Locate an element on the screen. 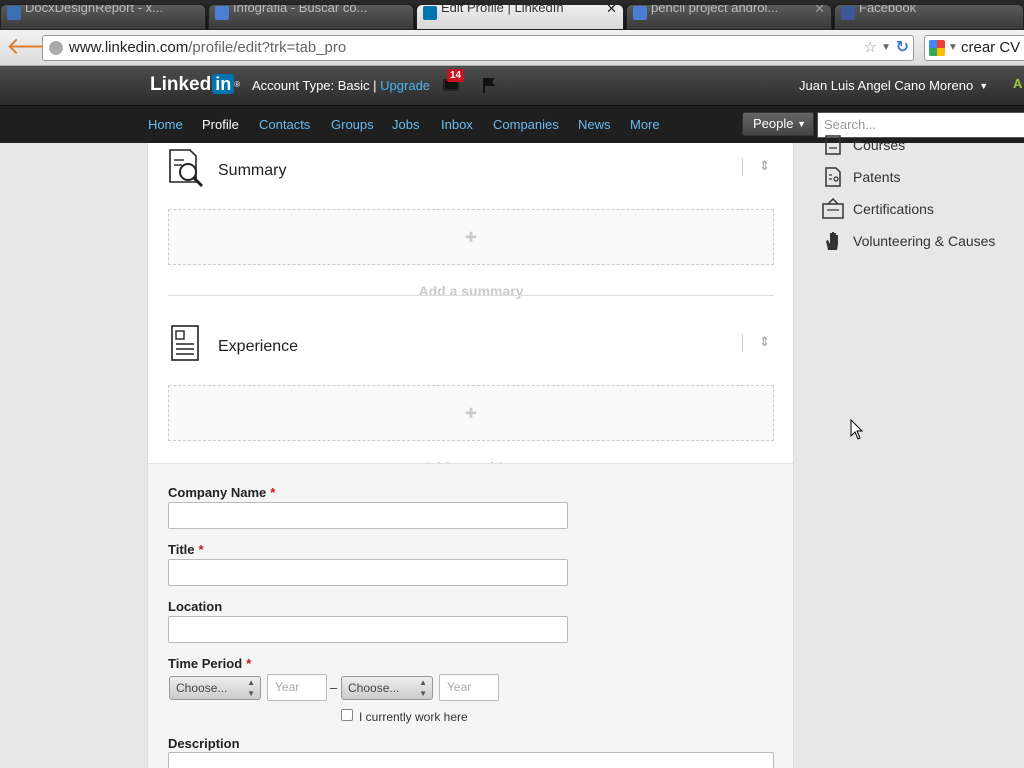  flag-icon is located at coordinates (489, 85).